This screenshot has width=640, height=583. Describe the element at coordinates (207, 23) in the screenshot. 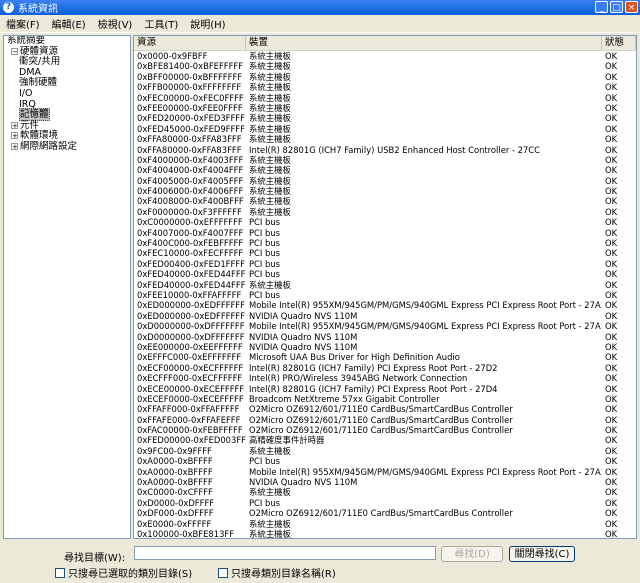

I see `menu-help: 說明(H)` at that location.